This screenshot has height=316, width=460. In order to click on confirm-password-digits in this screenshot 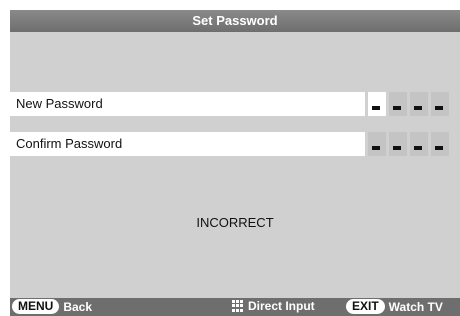, I will do `click(407, 144)`.